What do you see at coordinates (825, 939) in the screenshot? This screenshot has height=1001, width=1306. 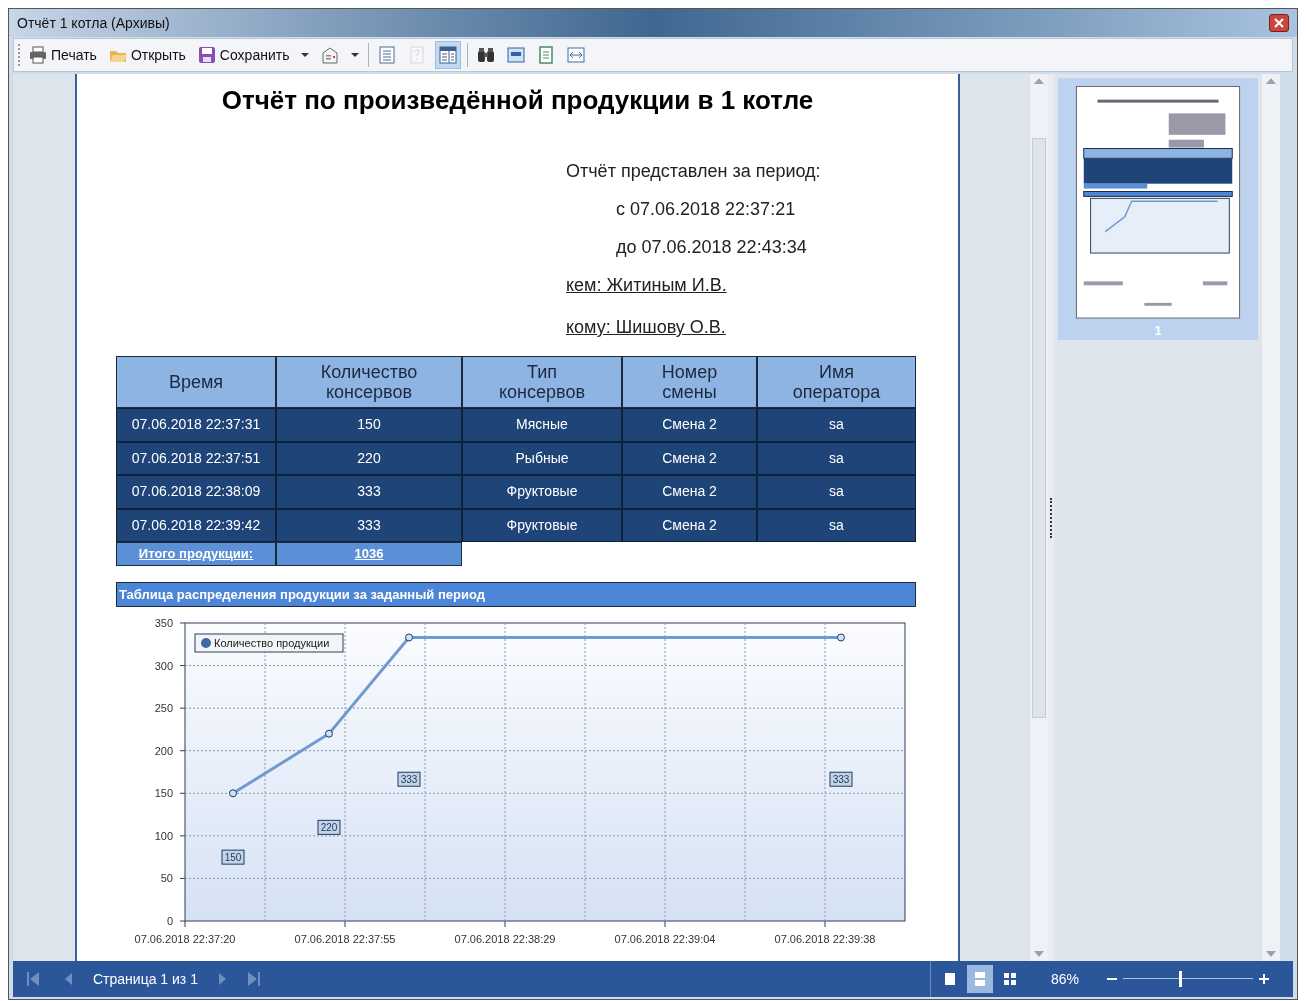 I see `x-tick-label: 07.06.2018 22:39:38` at bounding box center [825, 939].